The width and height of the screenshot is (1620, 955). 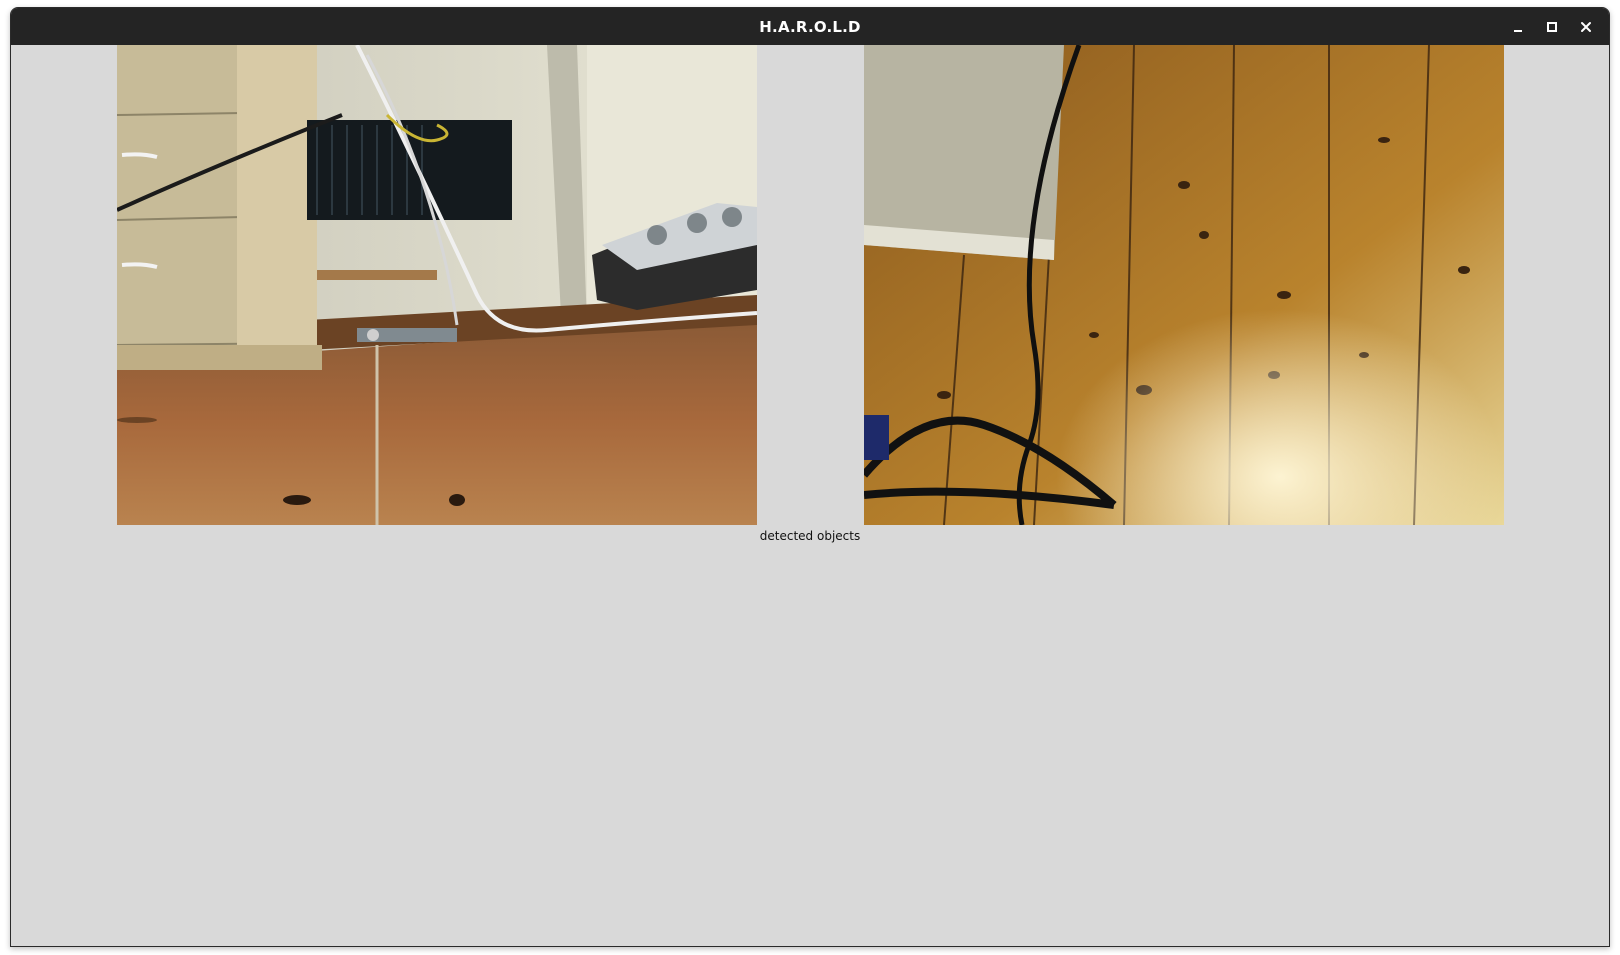 What do you see at coordinates (1518, 30) in the screenshot?
I see `minimize-icon` at bounding box center [1518, 30].